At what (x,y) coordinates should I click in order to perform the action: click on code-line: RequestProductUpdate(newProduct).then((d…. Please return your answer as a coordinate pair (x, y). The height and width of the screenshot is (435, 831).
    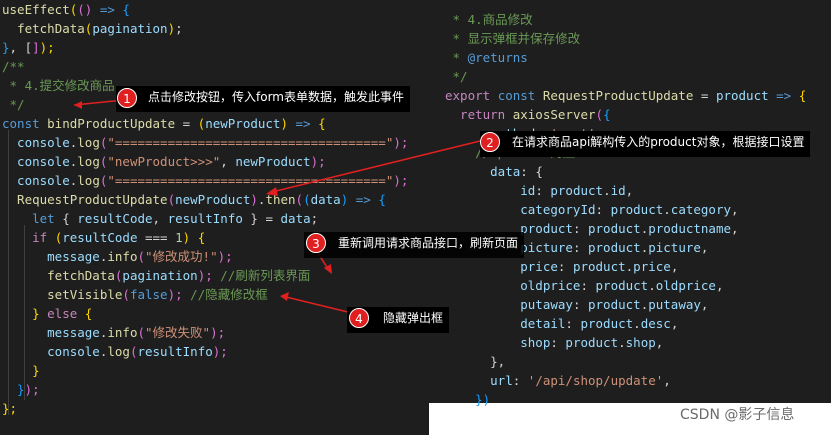
    Looking at the image, I should click on (194, 199).